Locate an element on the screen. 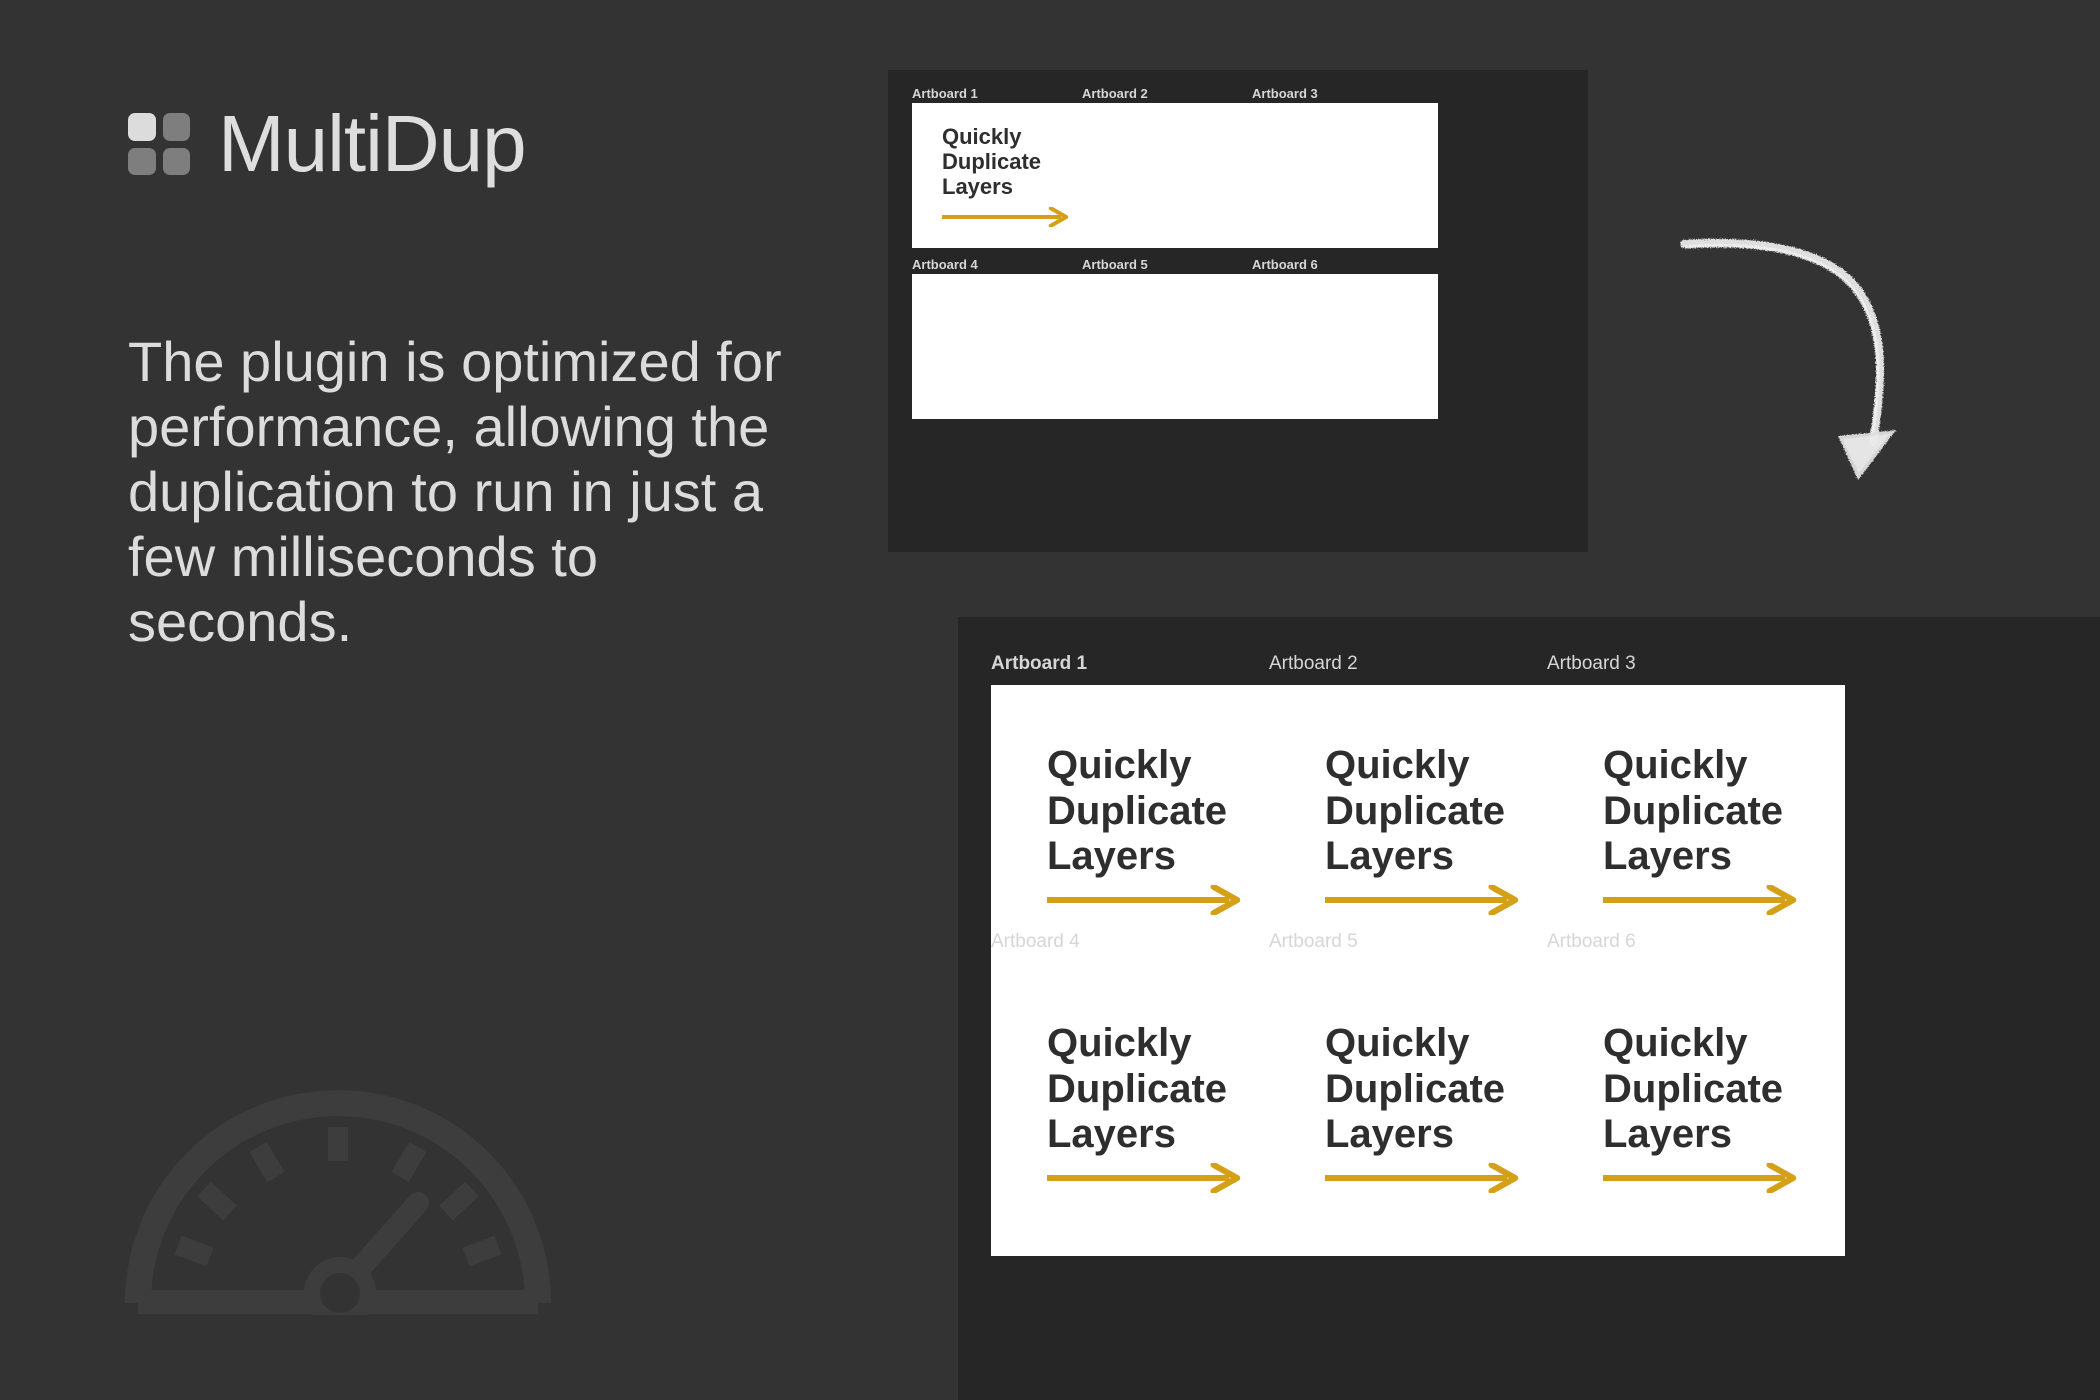 The width and height of the screenshot is (2100, 1400). artboard-cell: Artboard 3 Quickly Duplicate Layers is located at coordinates (1696, 815).